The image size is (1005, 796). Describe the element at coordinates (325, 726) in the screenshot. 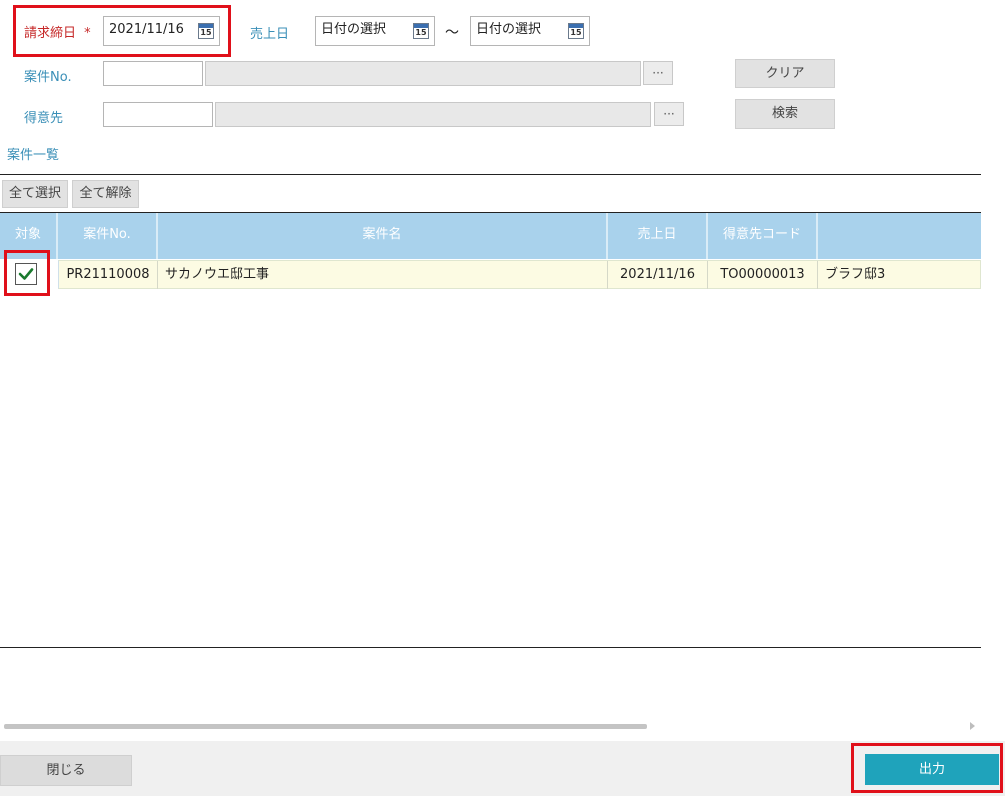

I see `horizontal-scrollbar` at that location.